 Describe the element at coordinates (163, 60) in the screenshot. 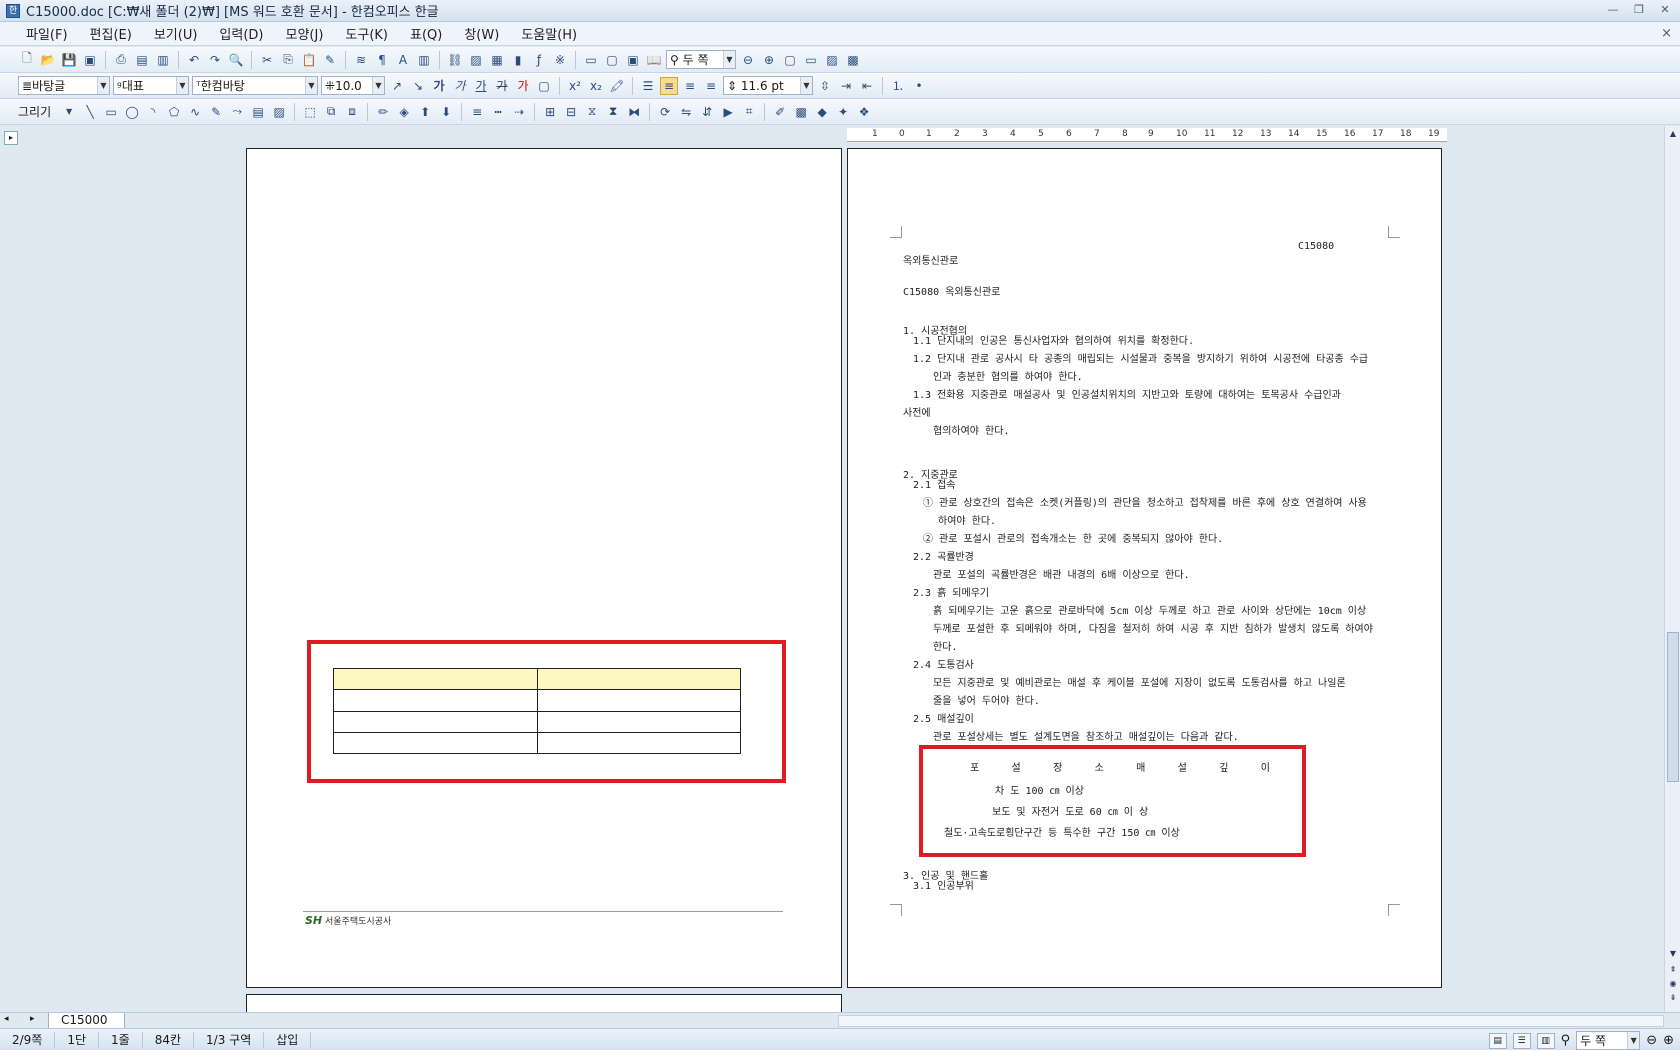

I see `pdf-icon: ▥` at that location.